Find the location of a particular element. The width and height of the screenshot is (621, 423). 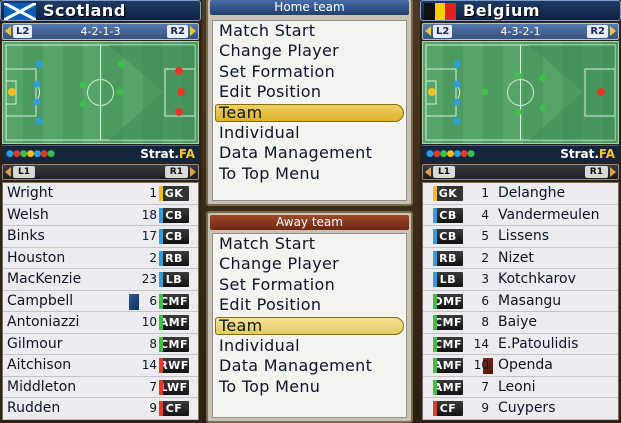

roster-row: Aitchison 14 RWF is located at coordinates (100, 366).